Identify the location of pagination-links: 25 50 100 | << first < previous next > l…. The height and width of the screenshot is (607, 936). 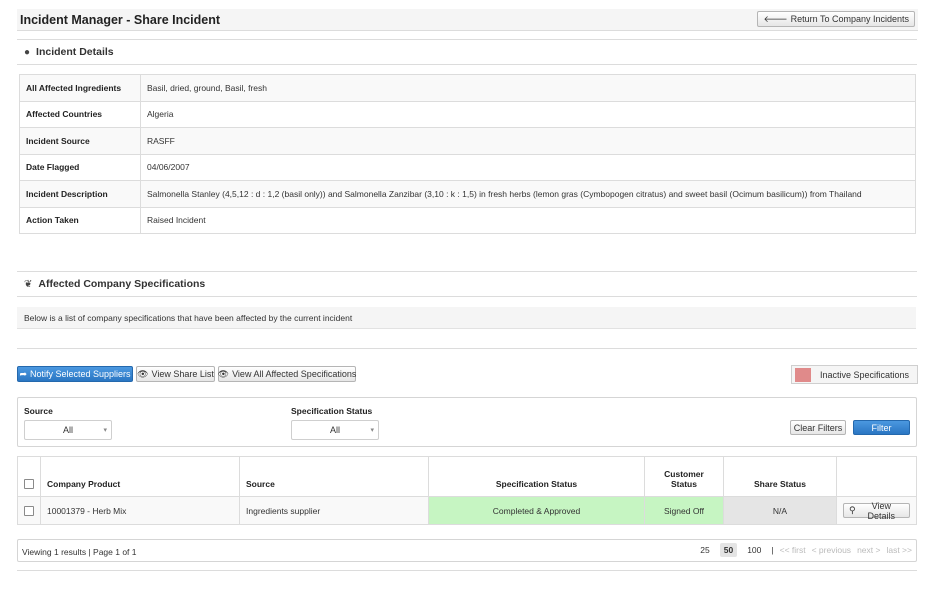
(801, 550).